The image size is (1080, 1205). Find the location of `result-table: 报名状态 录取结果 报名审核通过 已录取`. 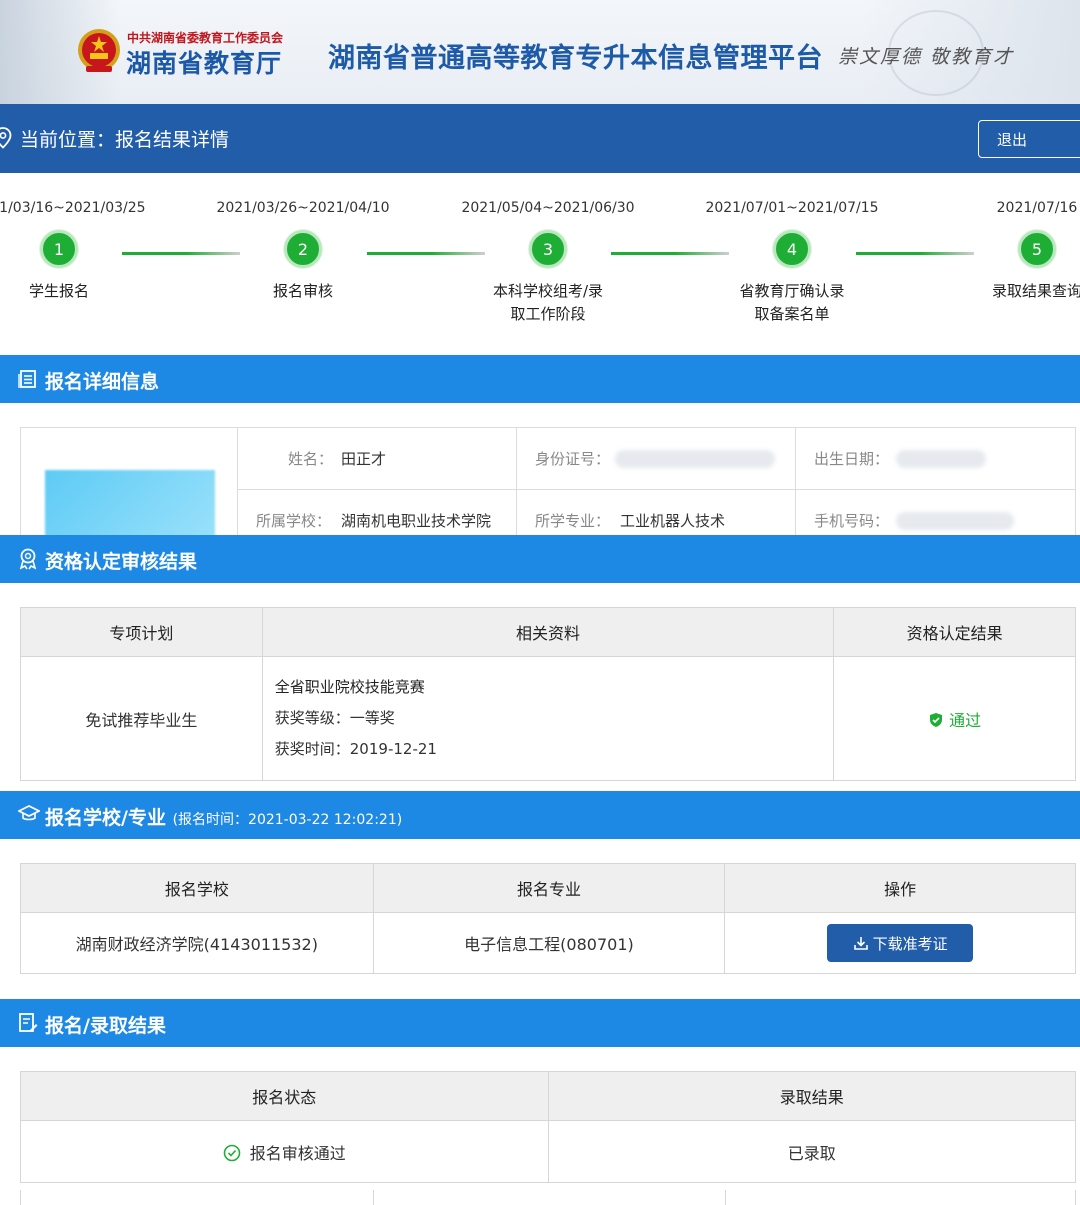

result-table: 报名状态 录取结果 报名审核通过 已录取 is located at coordinates (548, 1127).